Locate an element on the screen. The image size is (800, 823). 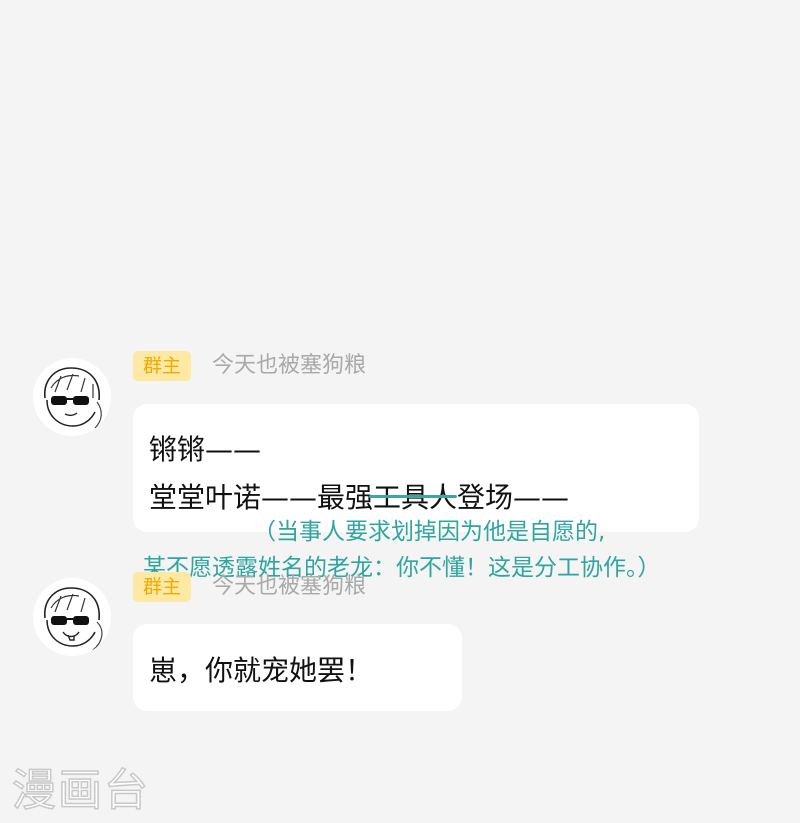
message-text-segment: 堂堂叶诺——最强 is located at coordinates (261, 497).